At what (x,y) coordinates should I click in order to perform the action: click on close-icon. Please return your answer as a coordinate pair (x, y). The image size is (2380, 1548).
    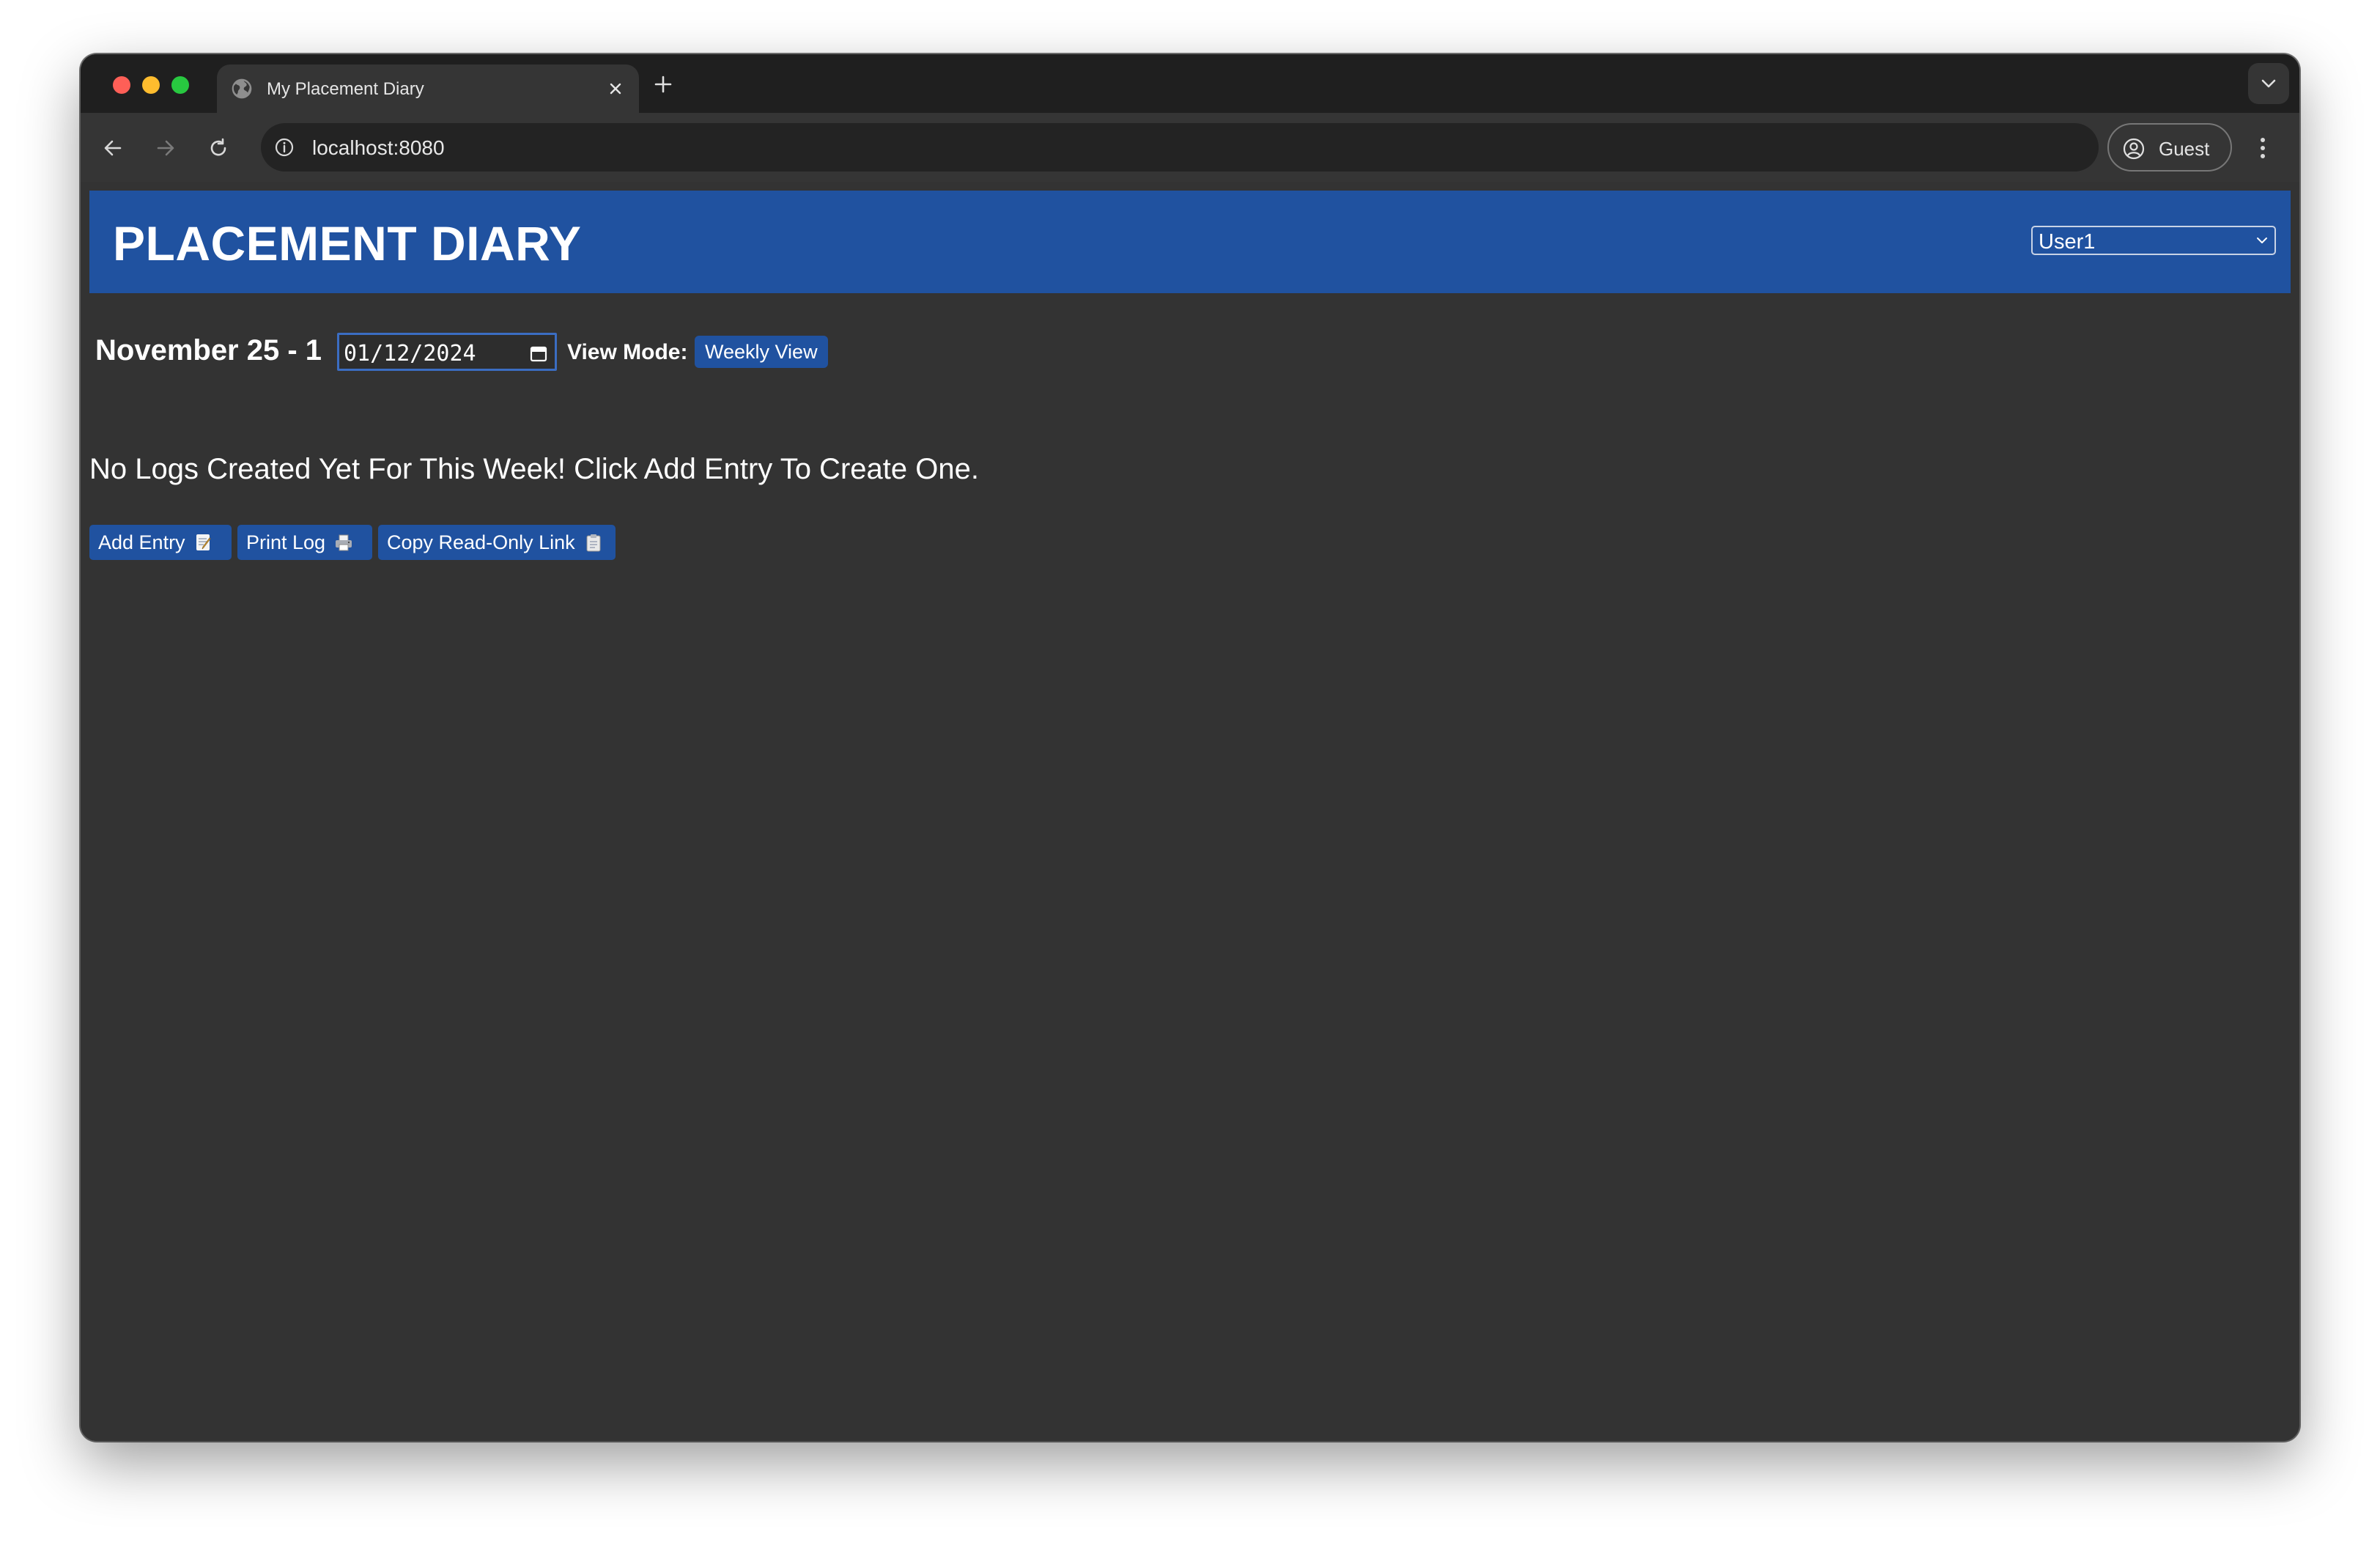
    Looking at the image, I should click on (615, 88).